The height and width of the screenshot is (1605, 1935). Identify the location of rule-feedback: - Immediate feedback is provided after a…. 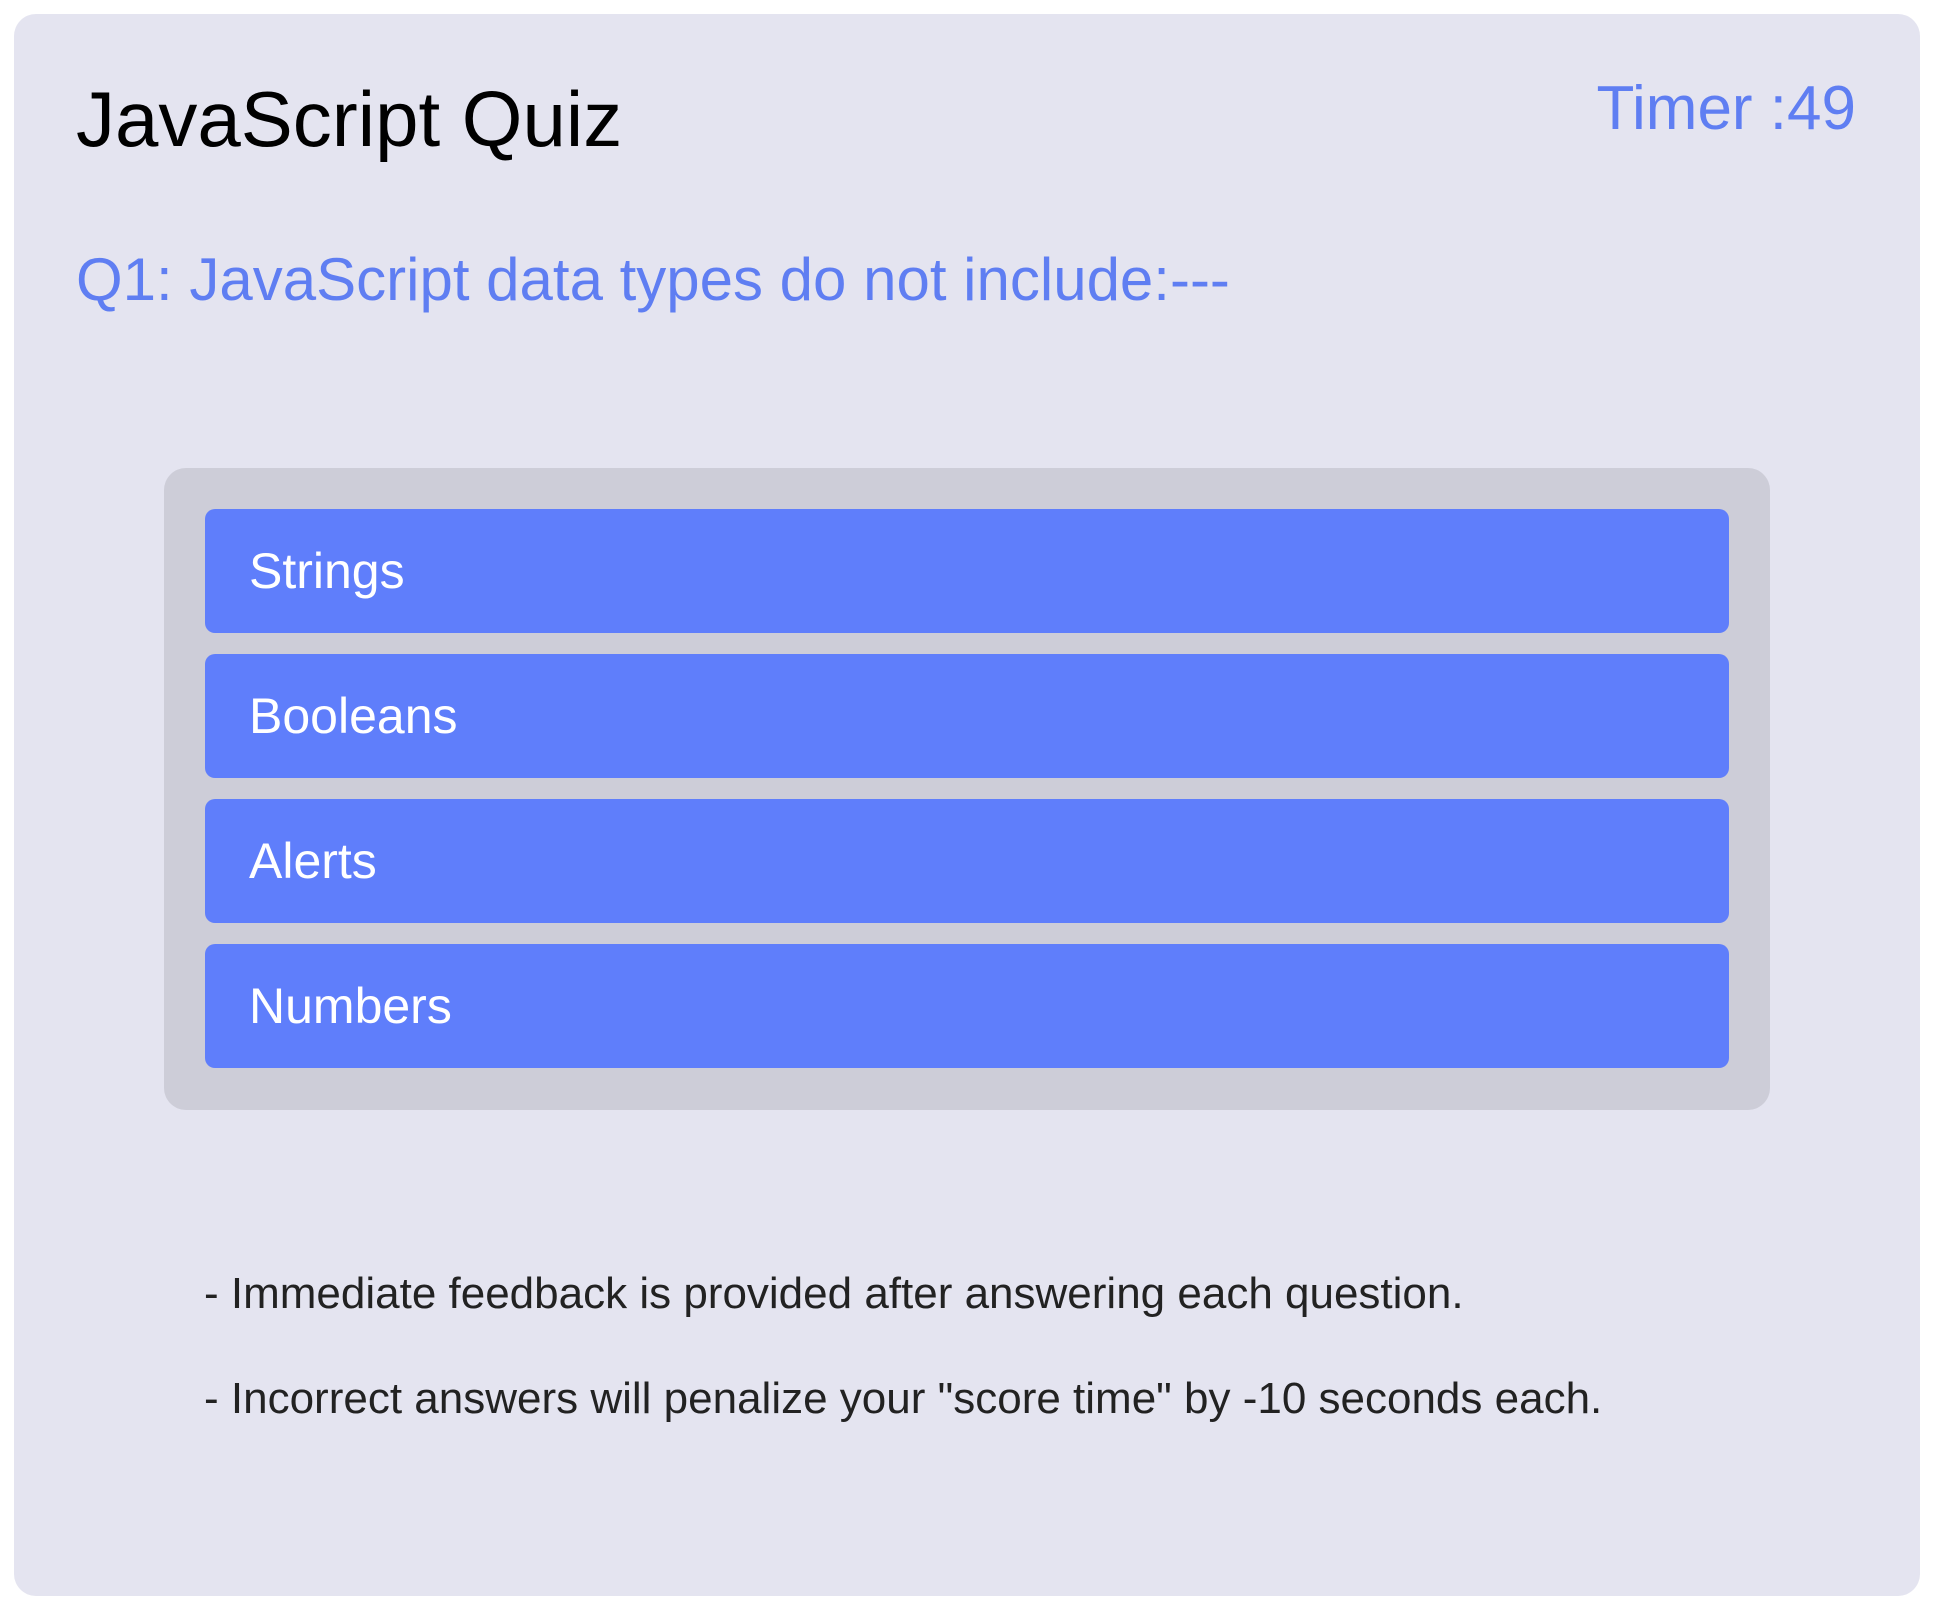
(834, 1293).